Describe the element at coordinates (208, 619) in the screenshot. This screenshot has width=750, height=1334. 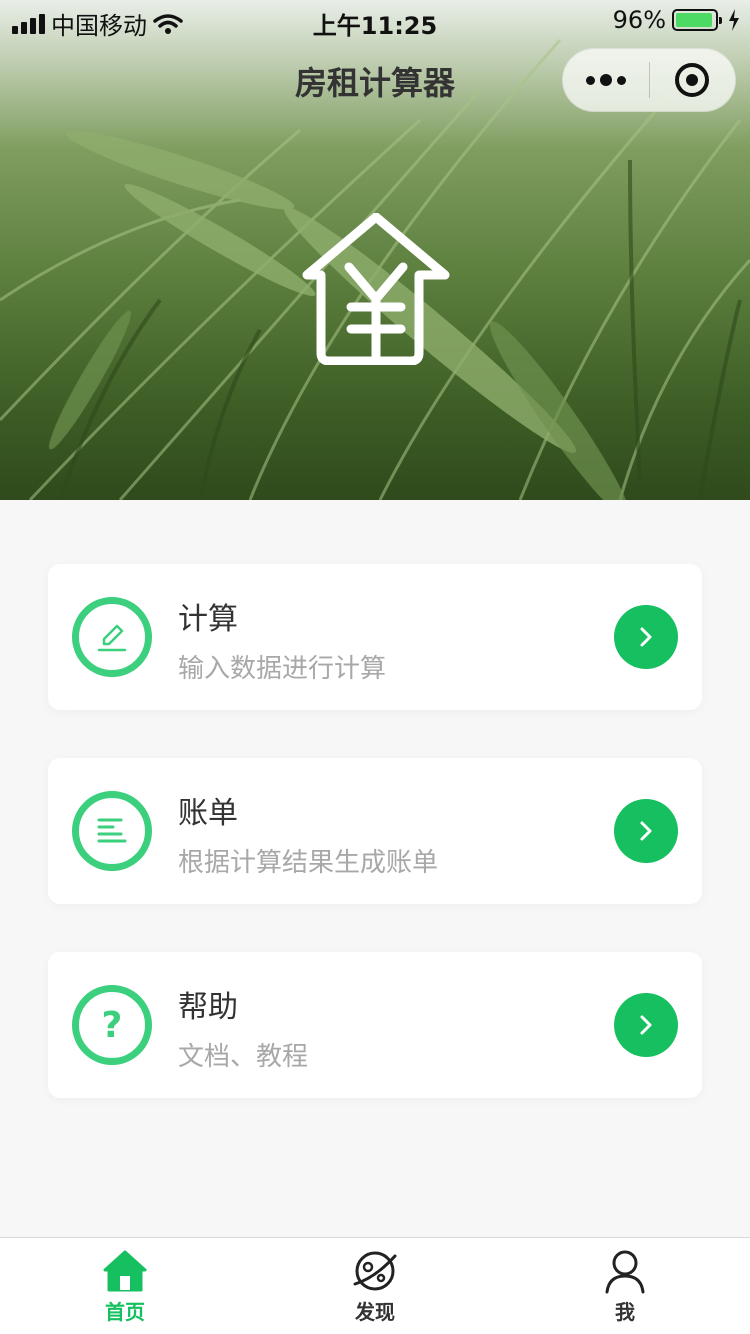
I see `card-title: 计算` at that location.